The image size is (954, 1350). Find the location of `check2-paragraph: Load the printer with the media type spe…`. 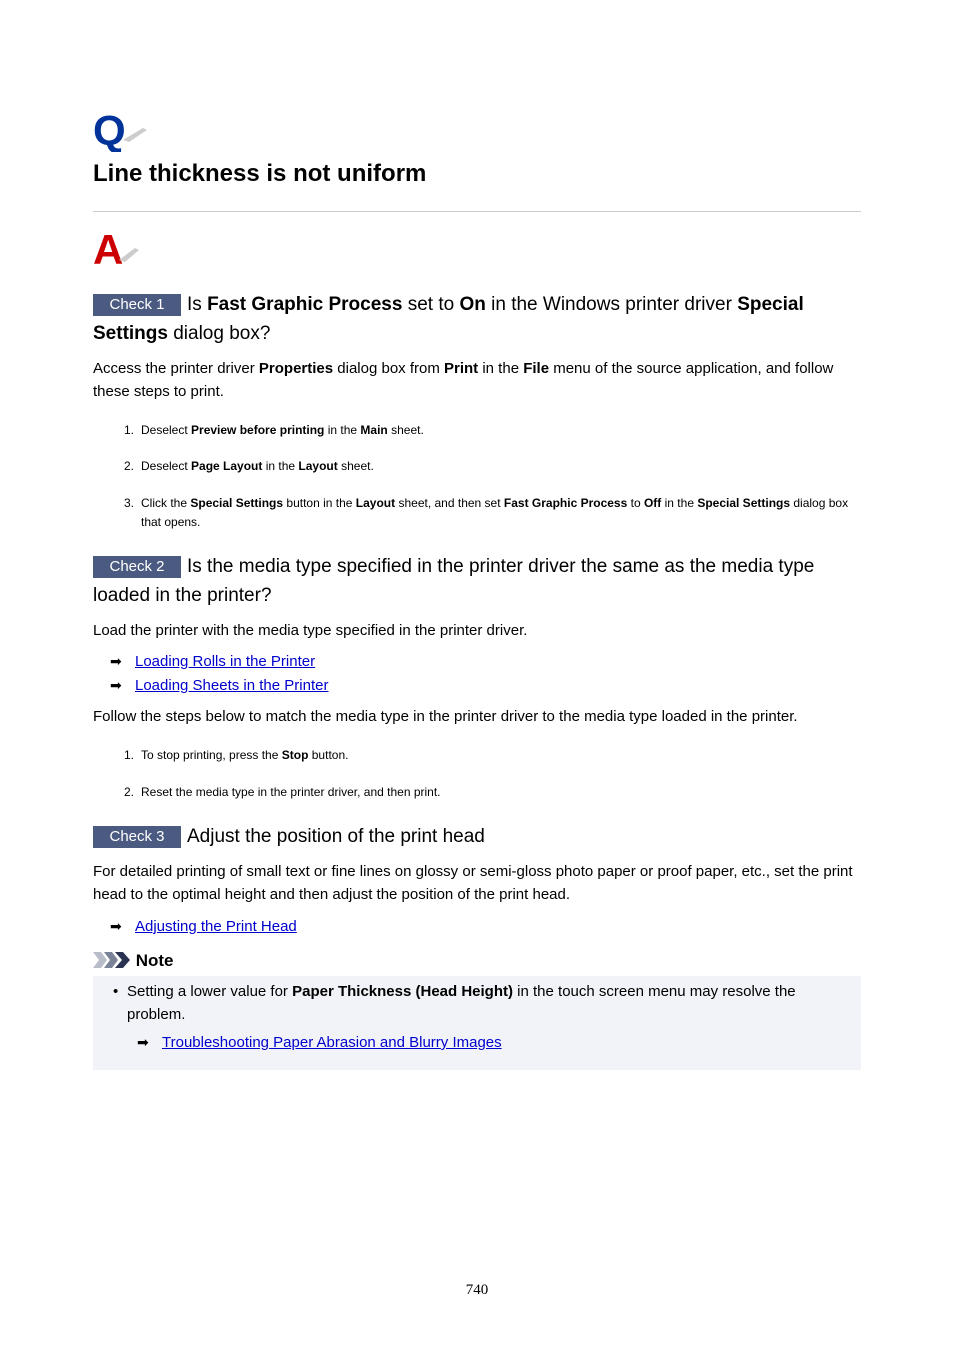

check2-paragraph: Load the printer with the media type spe… is located at coordinates (310, 630).